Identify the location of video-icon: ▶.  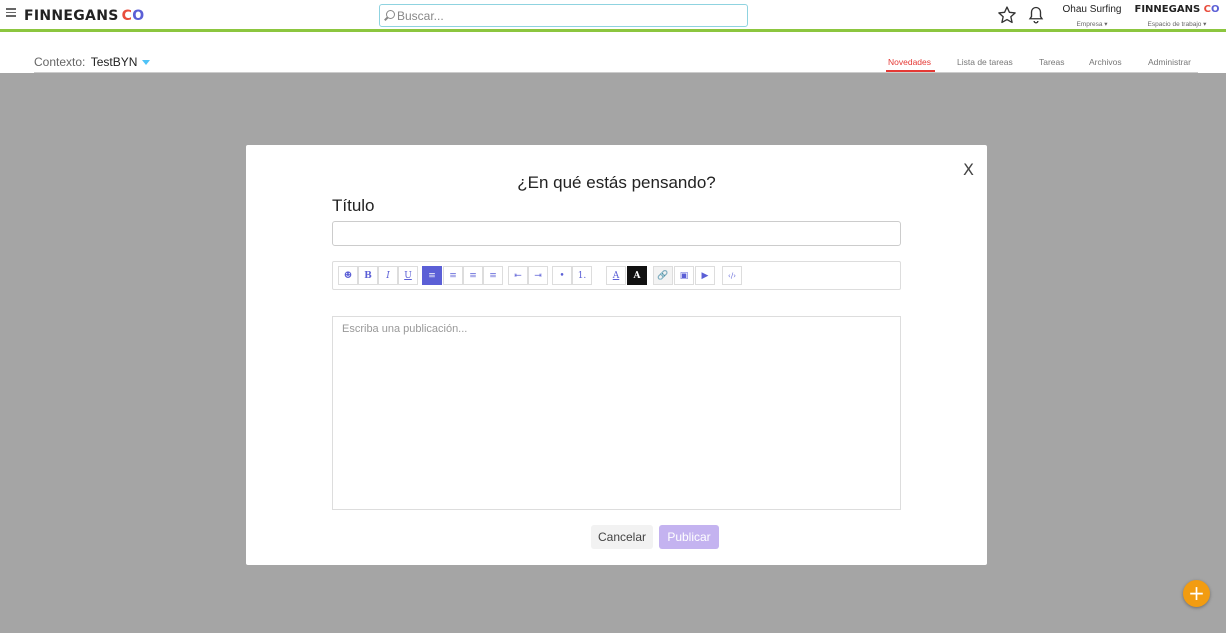
(705, 275).